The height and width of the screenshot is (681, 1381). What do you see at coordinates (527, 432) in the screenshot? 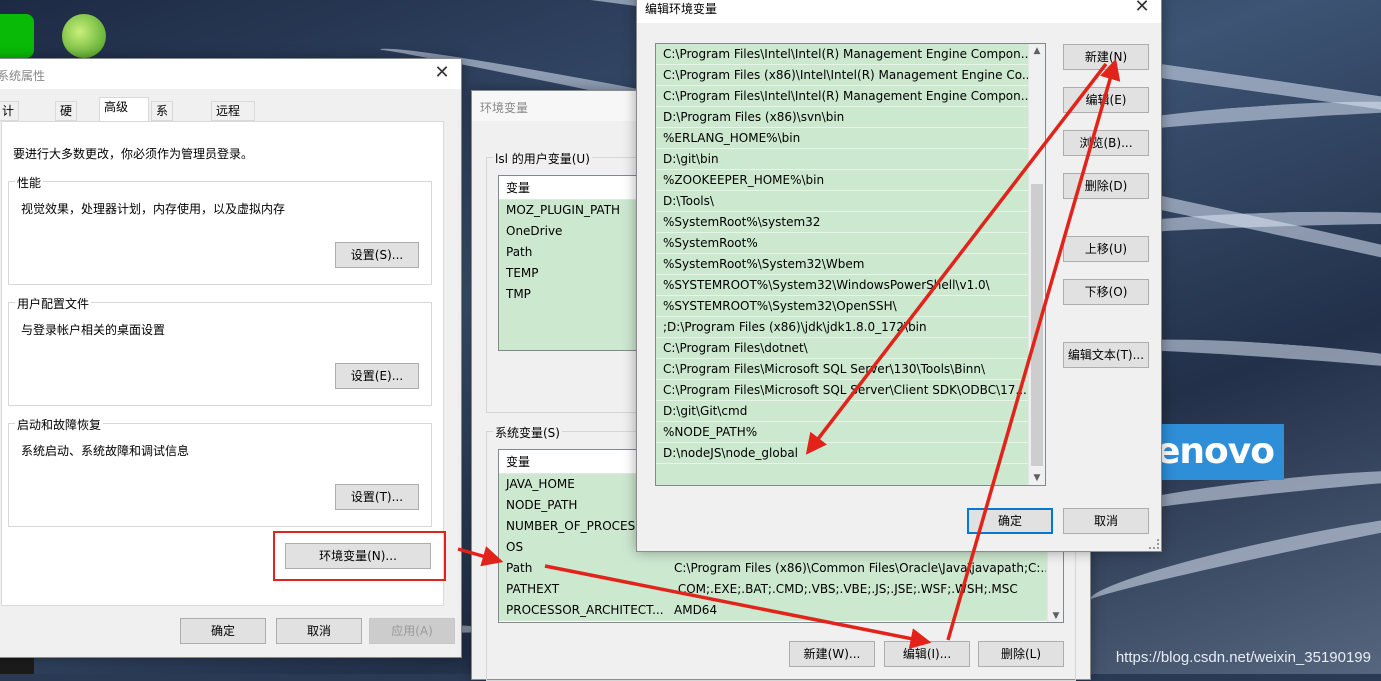
I see `system-variables-legend: 系统变量(S)` at bounding box center [527, 432].